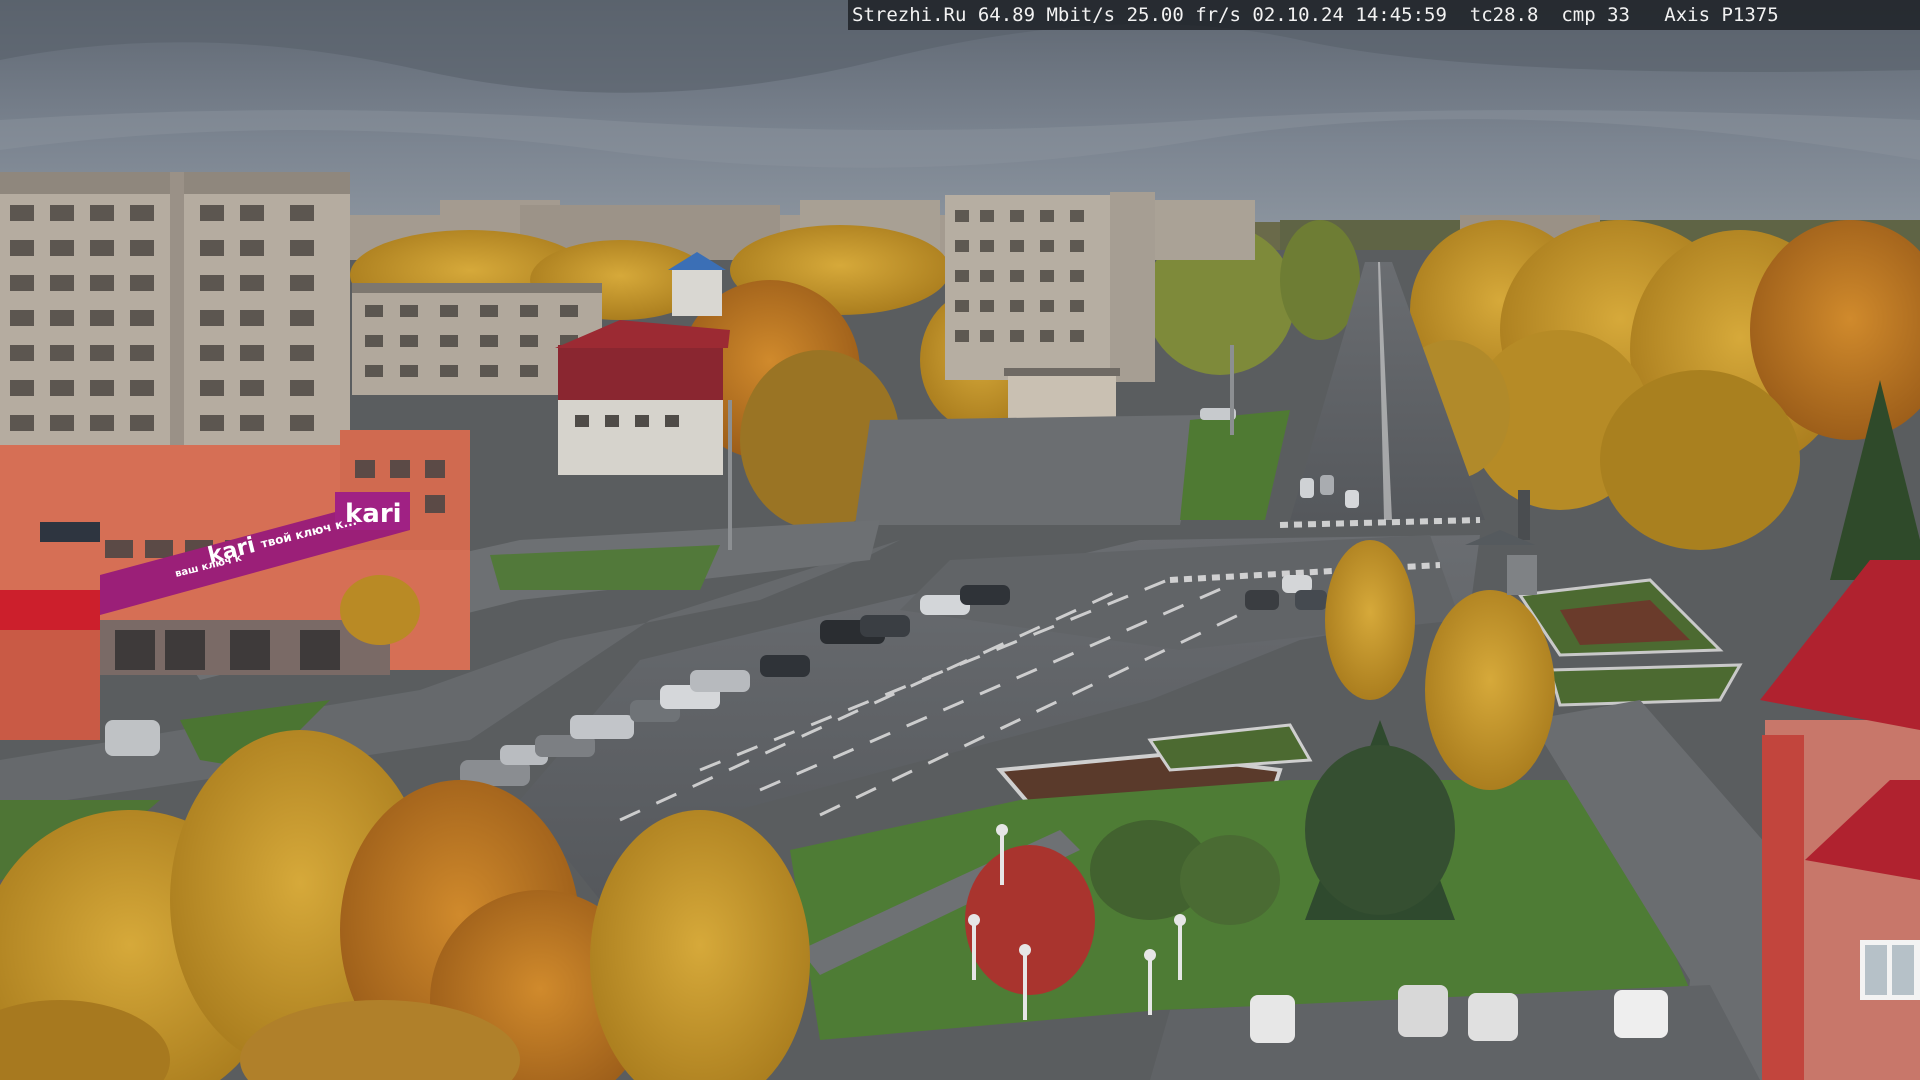  I want to click on osd-bitrate: 64.89 Mbit/s, so click(1046, 15).